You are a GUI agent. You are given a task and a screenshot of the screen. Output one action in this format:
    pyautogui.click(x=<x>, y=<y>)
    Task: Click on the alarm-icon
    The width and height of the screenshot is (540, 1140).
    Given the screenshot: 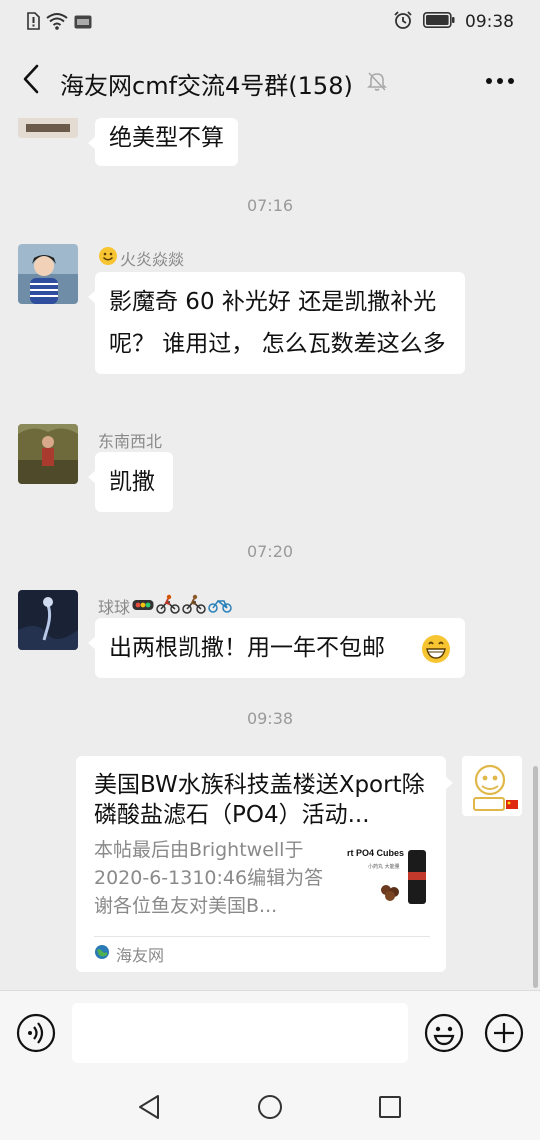 What is the action you would take?
    pyautogui.click(x=403, y=22)
    